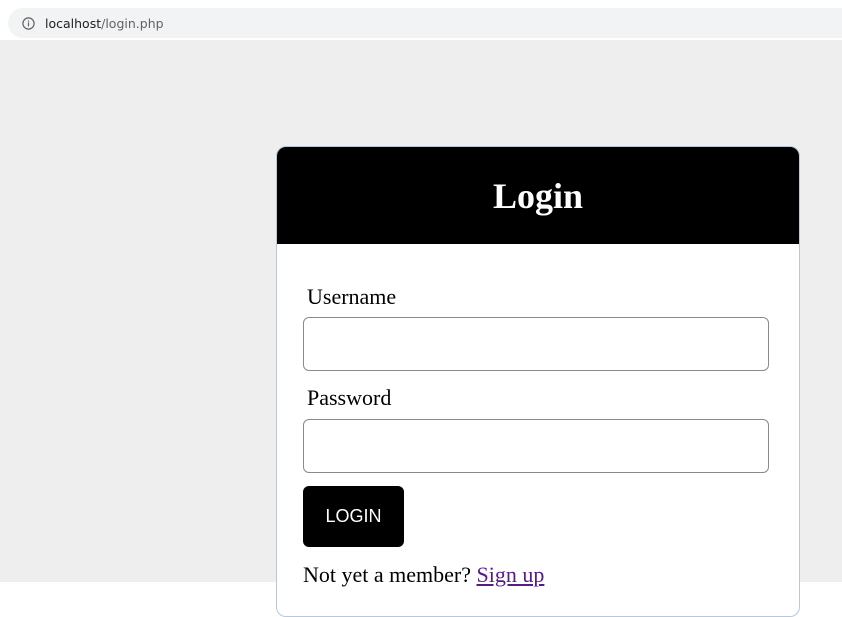 The image size is (842, 617). I want to click on url-host: localhost, so click(73, 23).